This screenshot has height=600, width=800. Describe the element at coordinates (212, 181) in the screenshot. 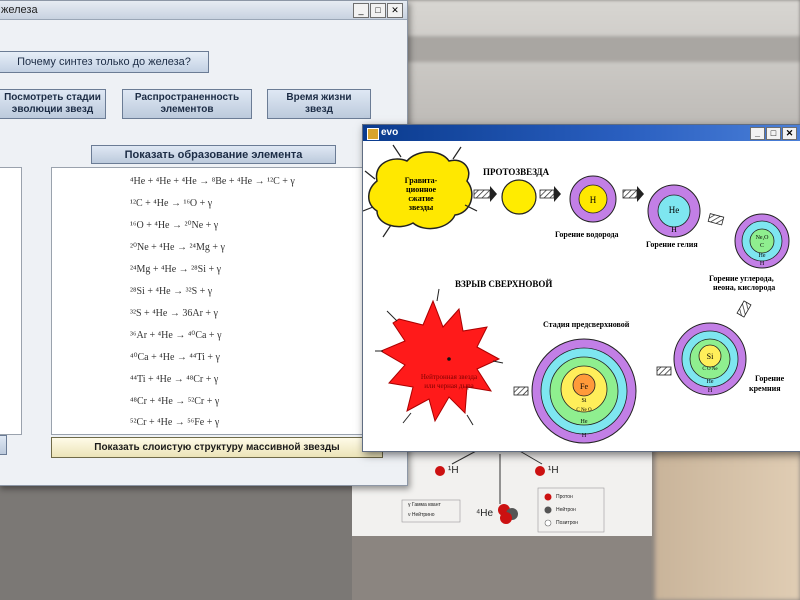

I see `reaction-line: ⁴He + ⁴He + ⁴He → ⁸Be + ⁴He → ¹²C + γ` at that location.